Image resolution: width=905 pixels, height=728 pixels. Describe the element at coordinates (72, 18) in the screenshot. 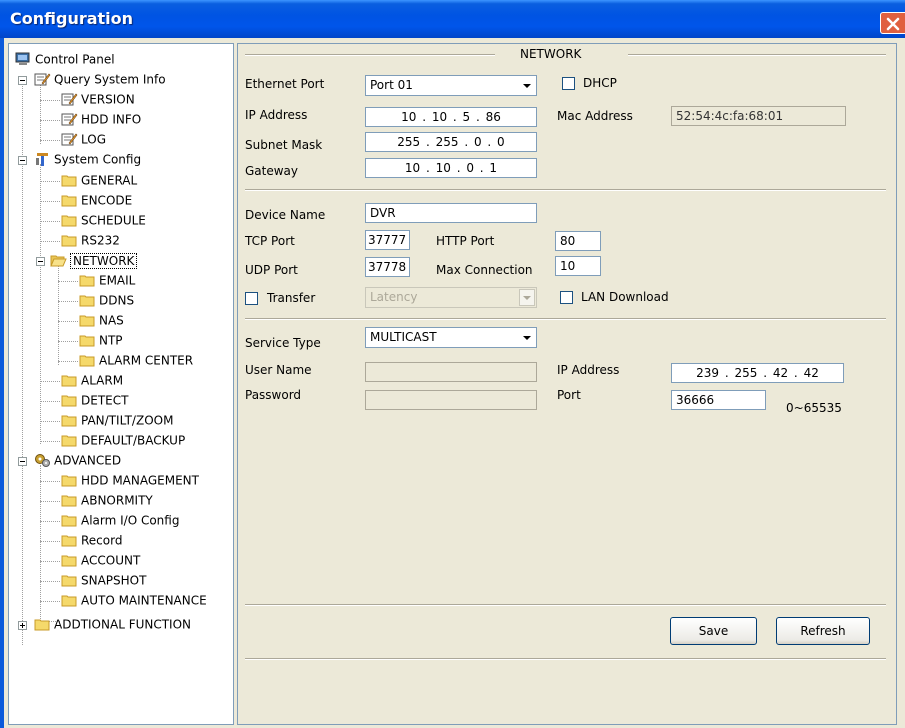

I see `window-title: Configuration` at that location.